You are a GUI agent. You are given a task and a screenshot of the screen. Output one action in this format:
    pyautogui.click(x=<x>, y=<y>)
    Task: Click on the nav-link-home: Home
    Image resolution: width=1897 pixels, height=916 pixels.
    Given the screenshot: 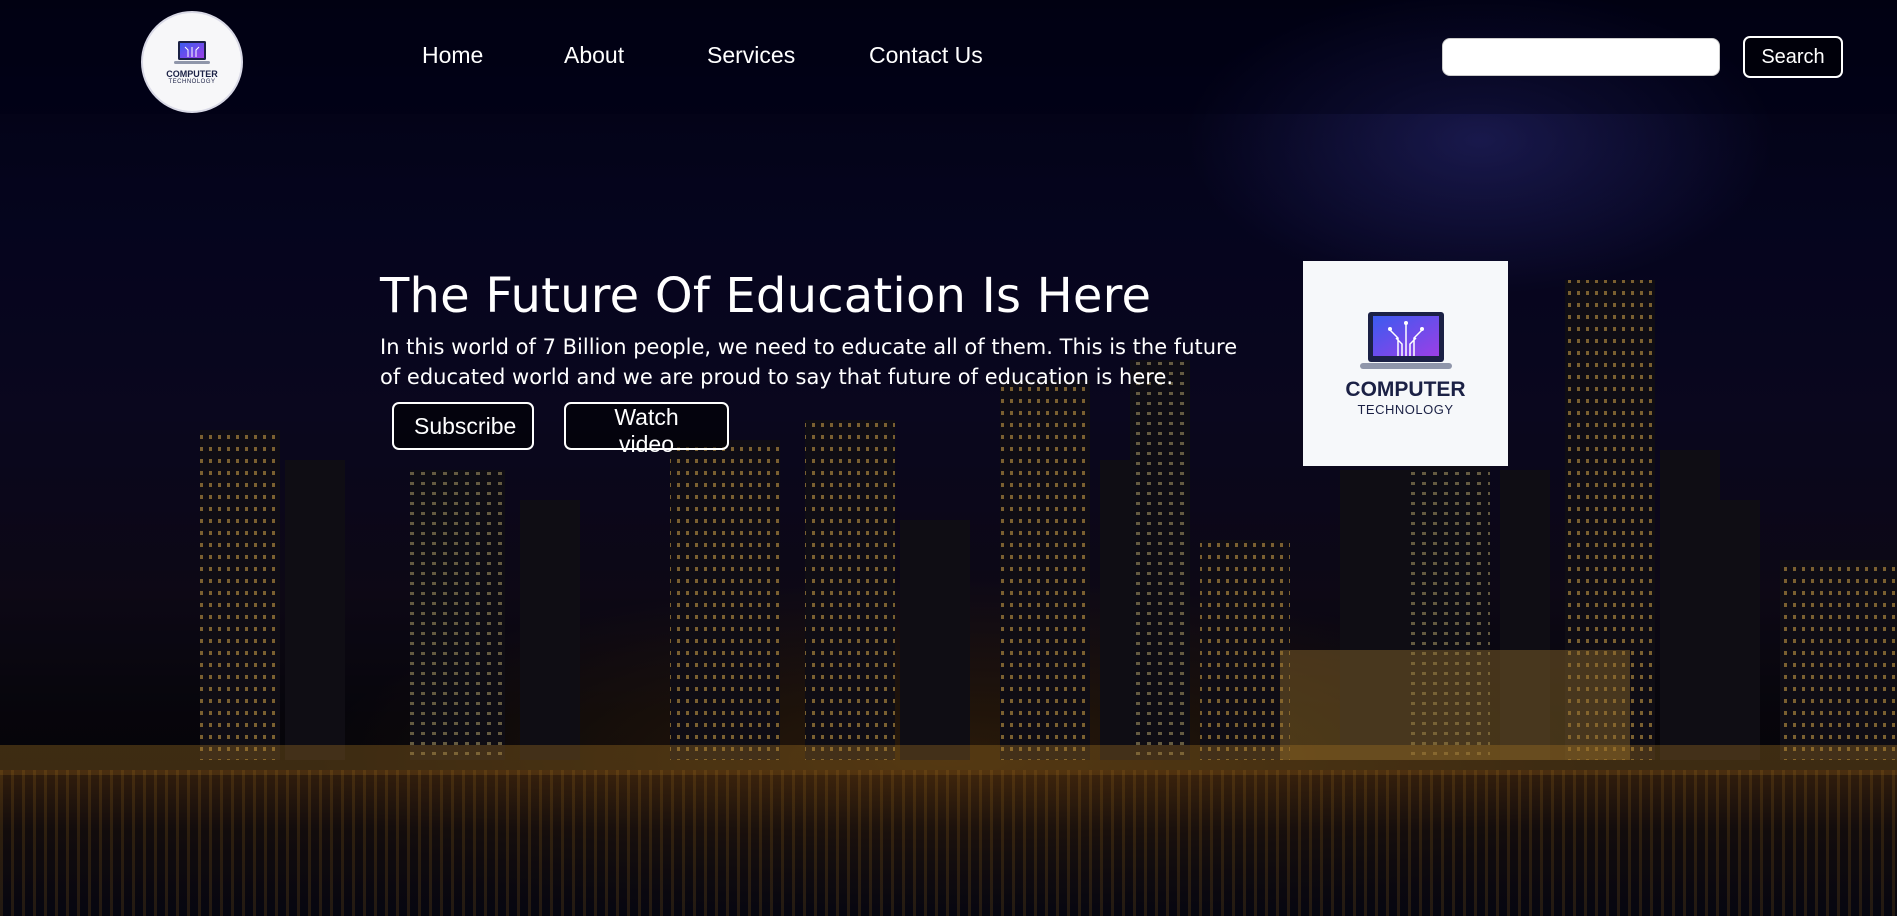 What is the action you would take?
    pyautogui.click(x=452, y=55)
    